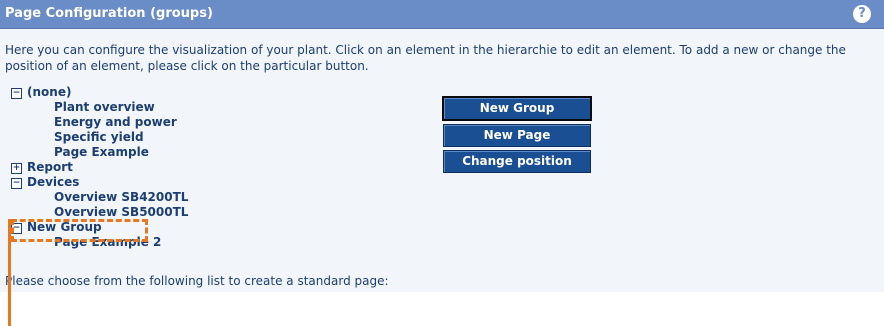 The image size is (884, 326). I want to click on tree-node-label: Report, so click(50, 167).